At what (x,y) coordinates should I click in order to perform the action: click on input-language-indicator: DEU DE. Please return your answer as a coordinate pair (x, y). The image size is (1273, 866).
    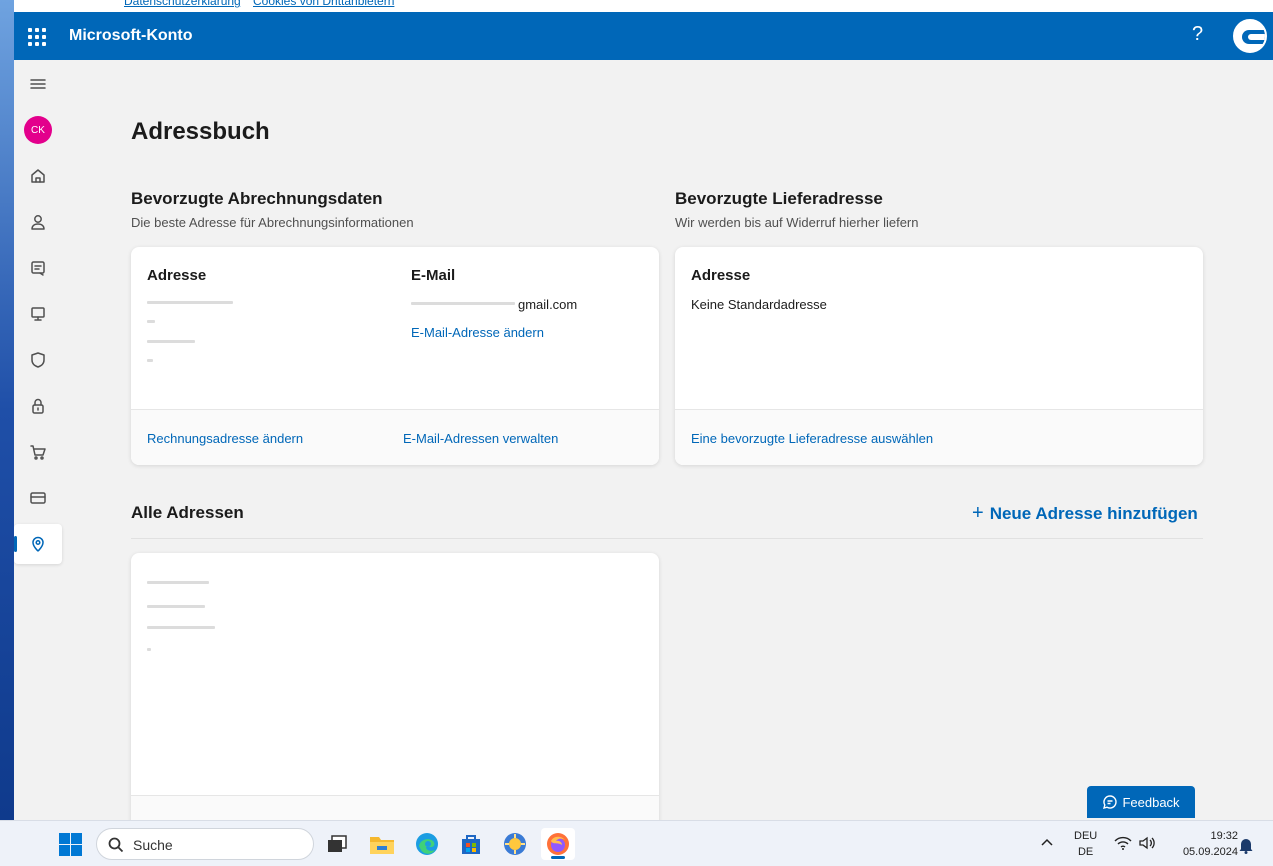
    Looking at the image, I should click on (1085, 844).